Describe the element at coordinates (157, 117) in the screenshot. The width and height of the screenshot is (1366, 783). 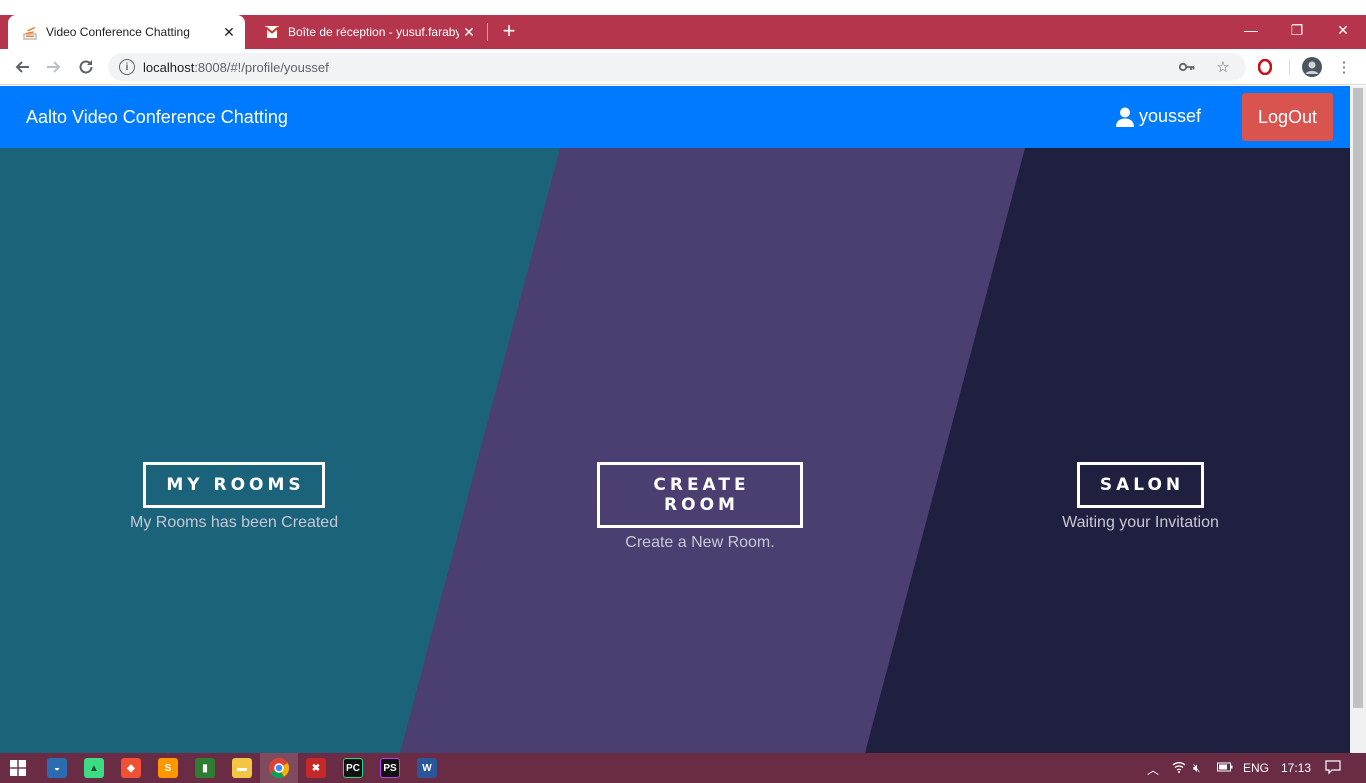
I see `app-brand: Aalto Video Conference Chatting` at that location.